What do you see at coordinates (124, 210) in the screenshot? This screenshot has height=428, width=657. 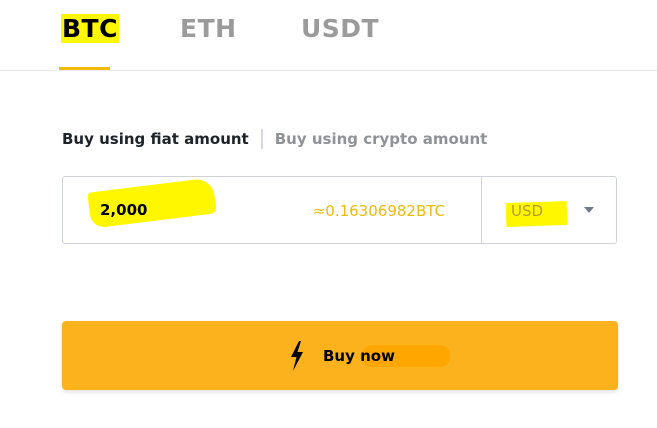 I see `amount-value: 2,000` at bounding box center [124, 210].